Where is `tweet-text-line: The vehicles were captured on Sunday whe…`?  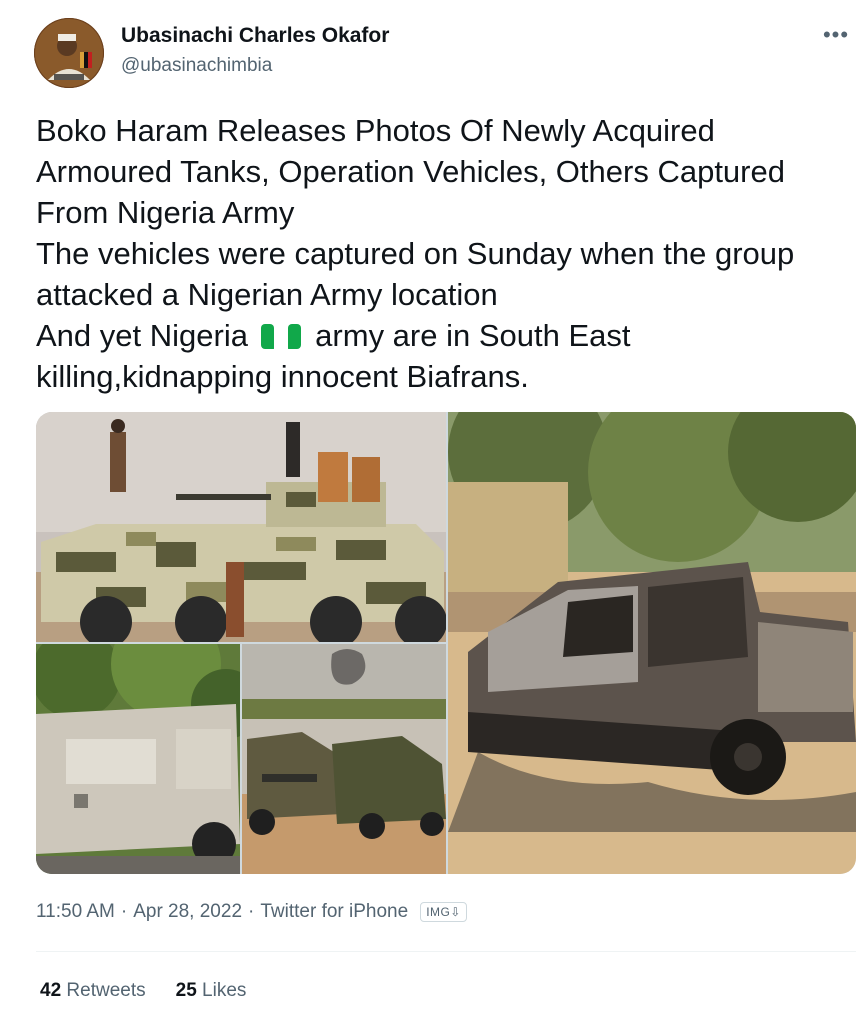 tweet-text-line: The vehicles were captured on Sunday whe… is located at coordinates (415, 253).